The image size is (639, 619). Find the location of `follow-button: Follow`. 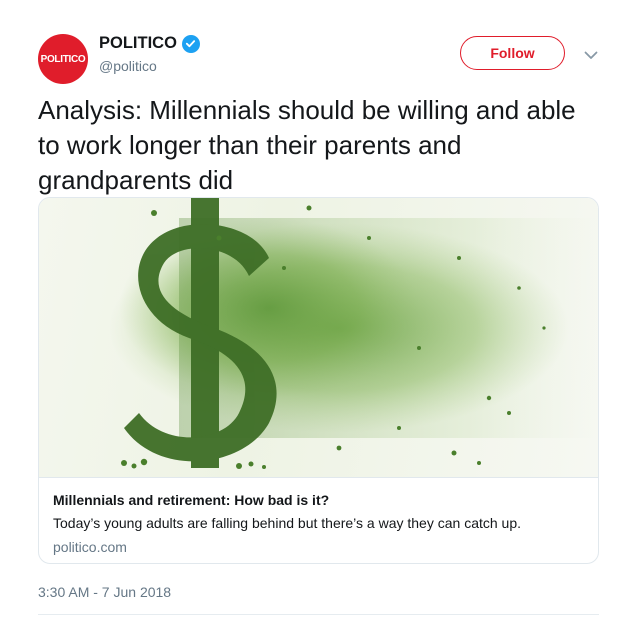

follow-button: Follow is located at coordinates (512, 53).